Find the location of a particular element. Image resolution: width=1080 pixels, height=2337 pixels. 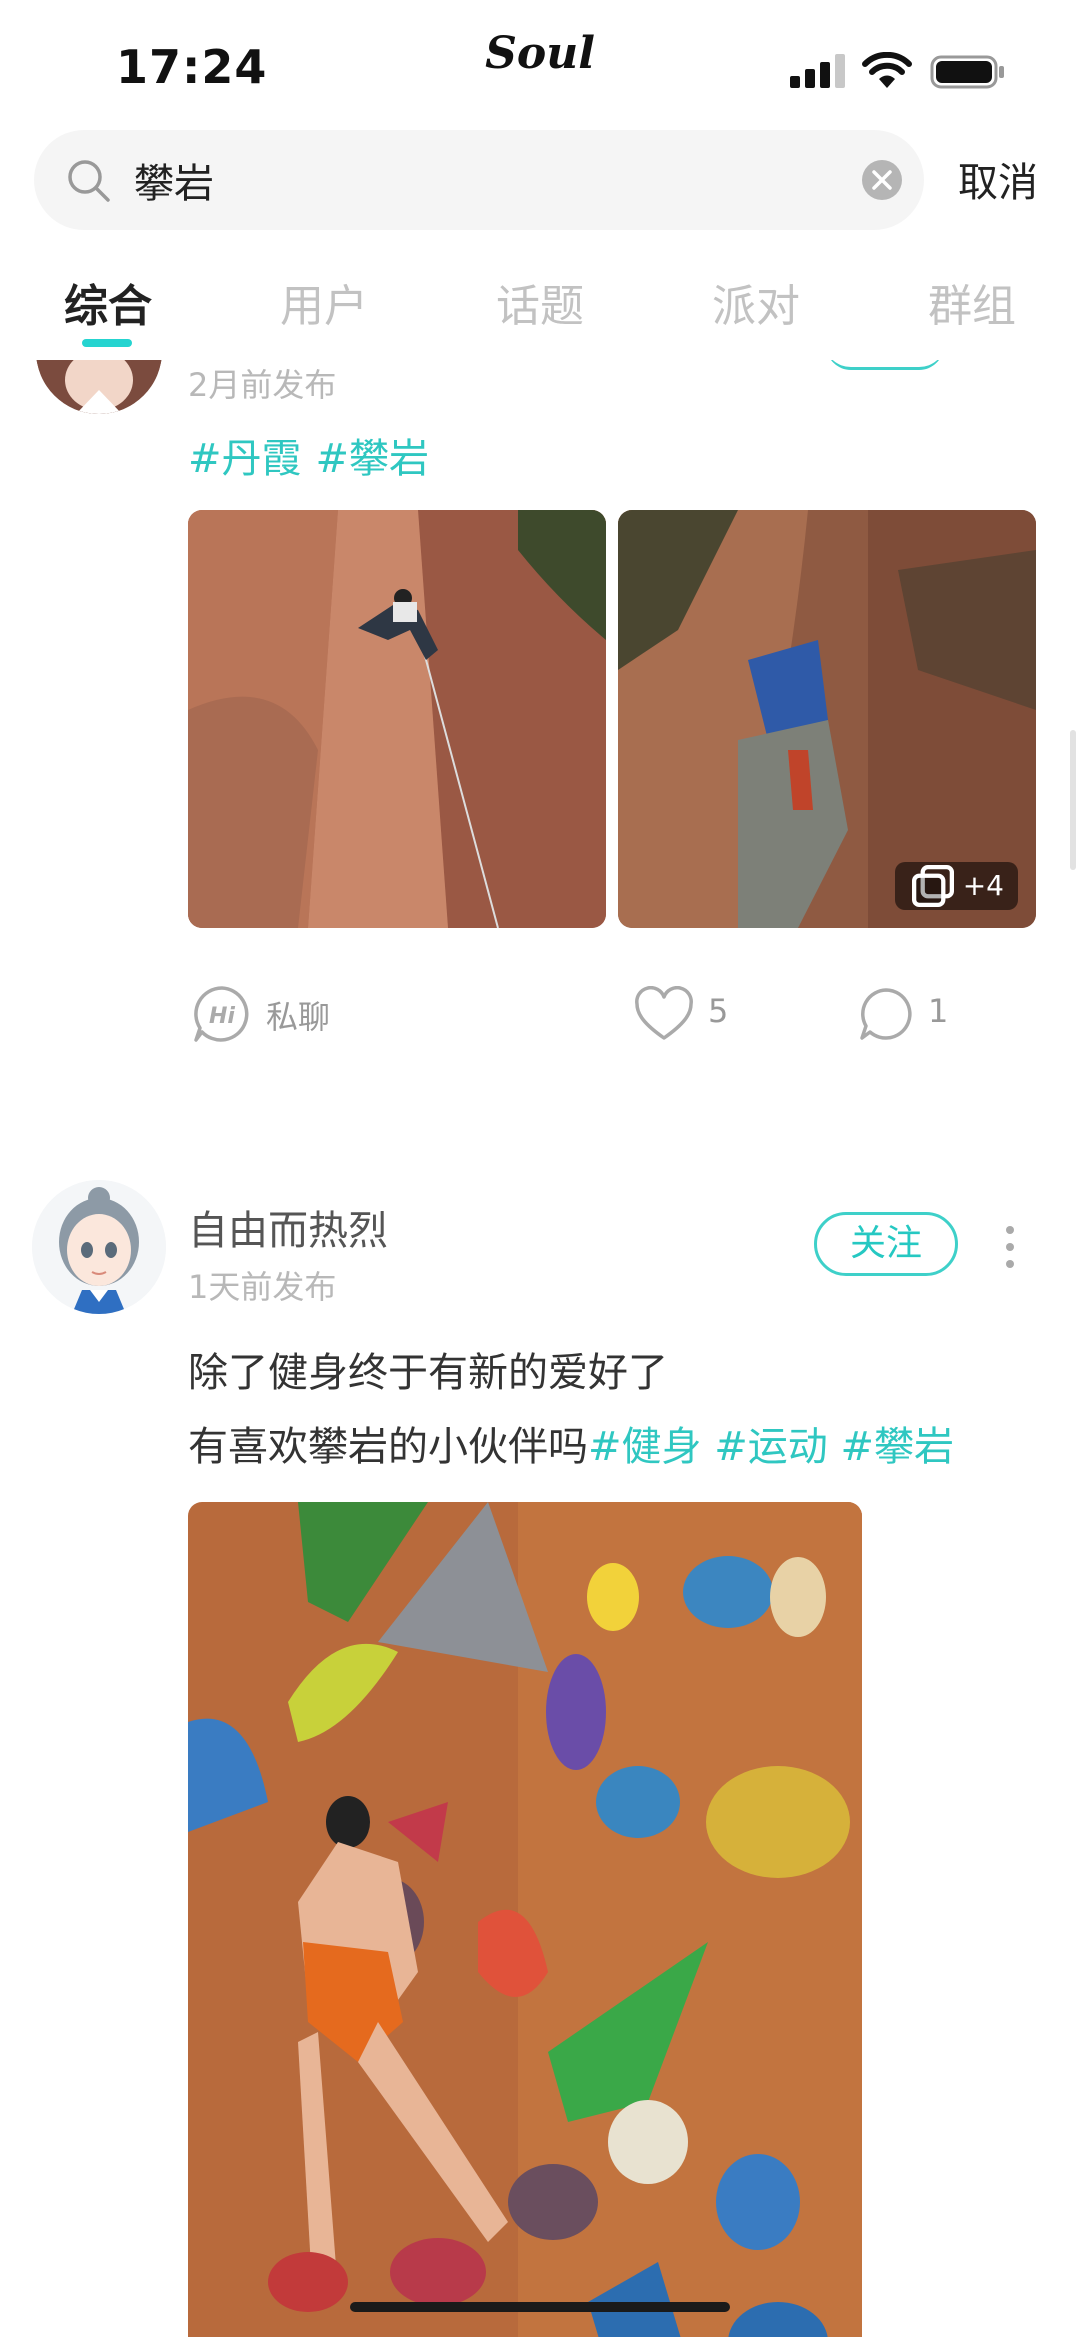

cellular-signal-icon is located at coordinates (817, 71).